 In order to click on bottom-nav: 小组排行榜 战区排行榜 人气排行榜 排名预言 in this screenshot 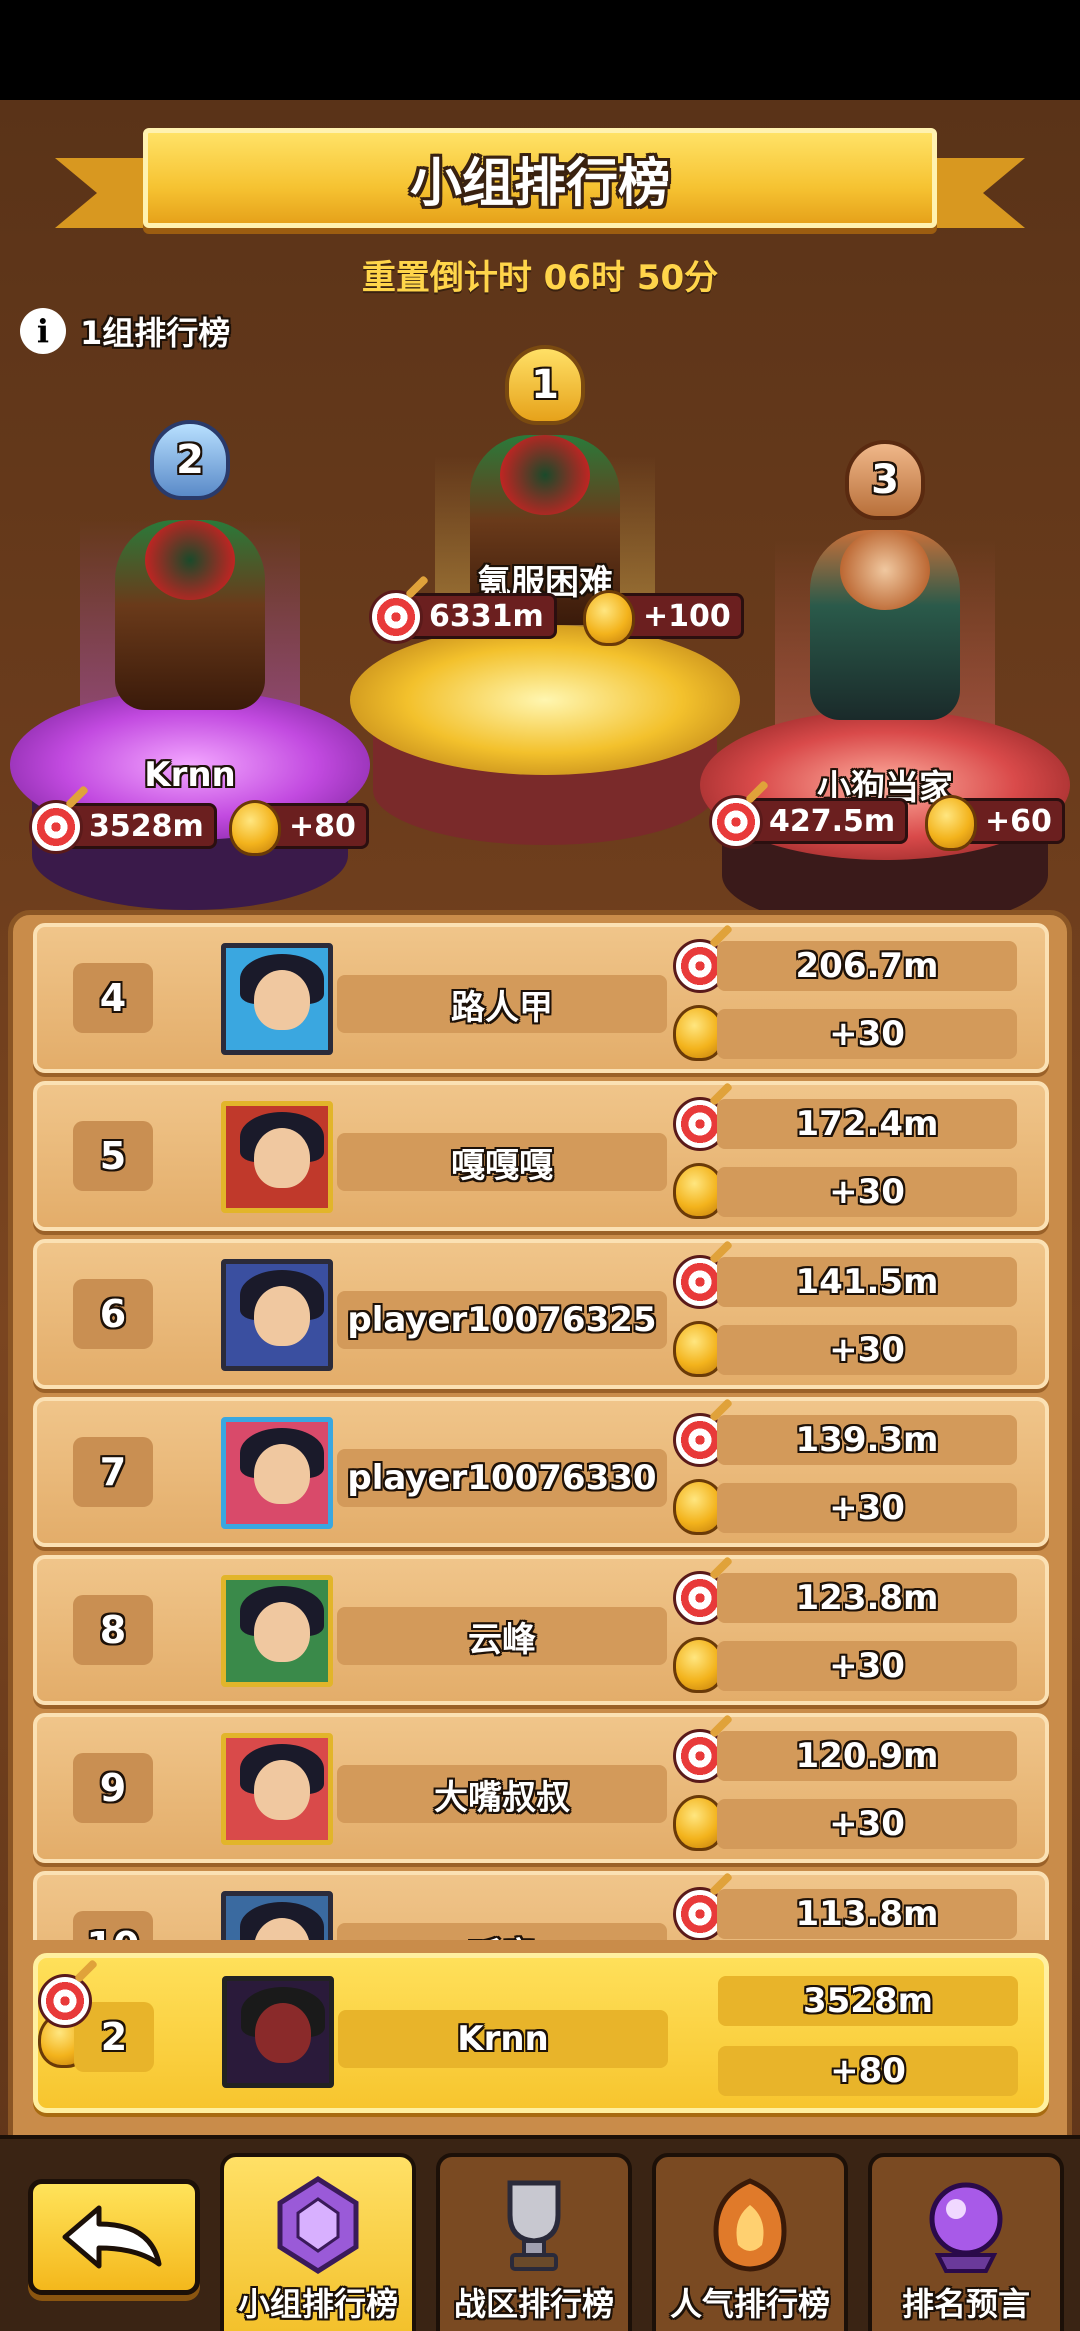, I will do `click(540, 2233)`.